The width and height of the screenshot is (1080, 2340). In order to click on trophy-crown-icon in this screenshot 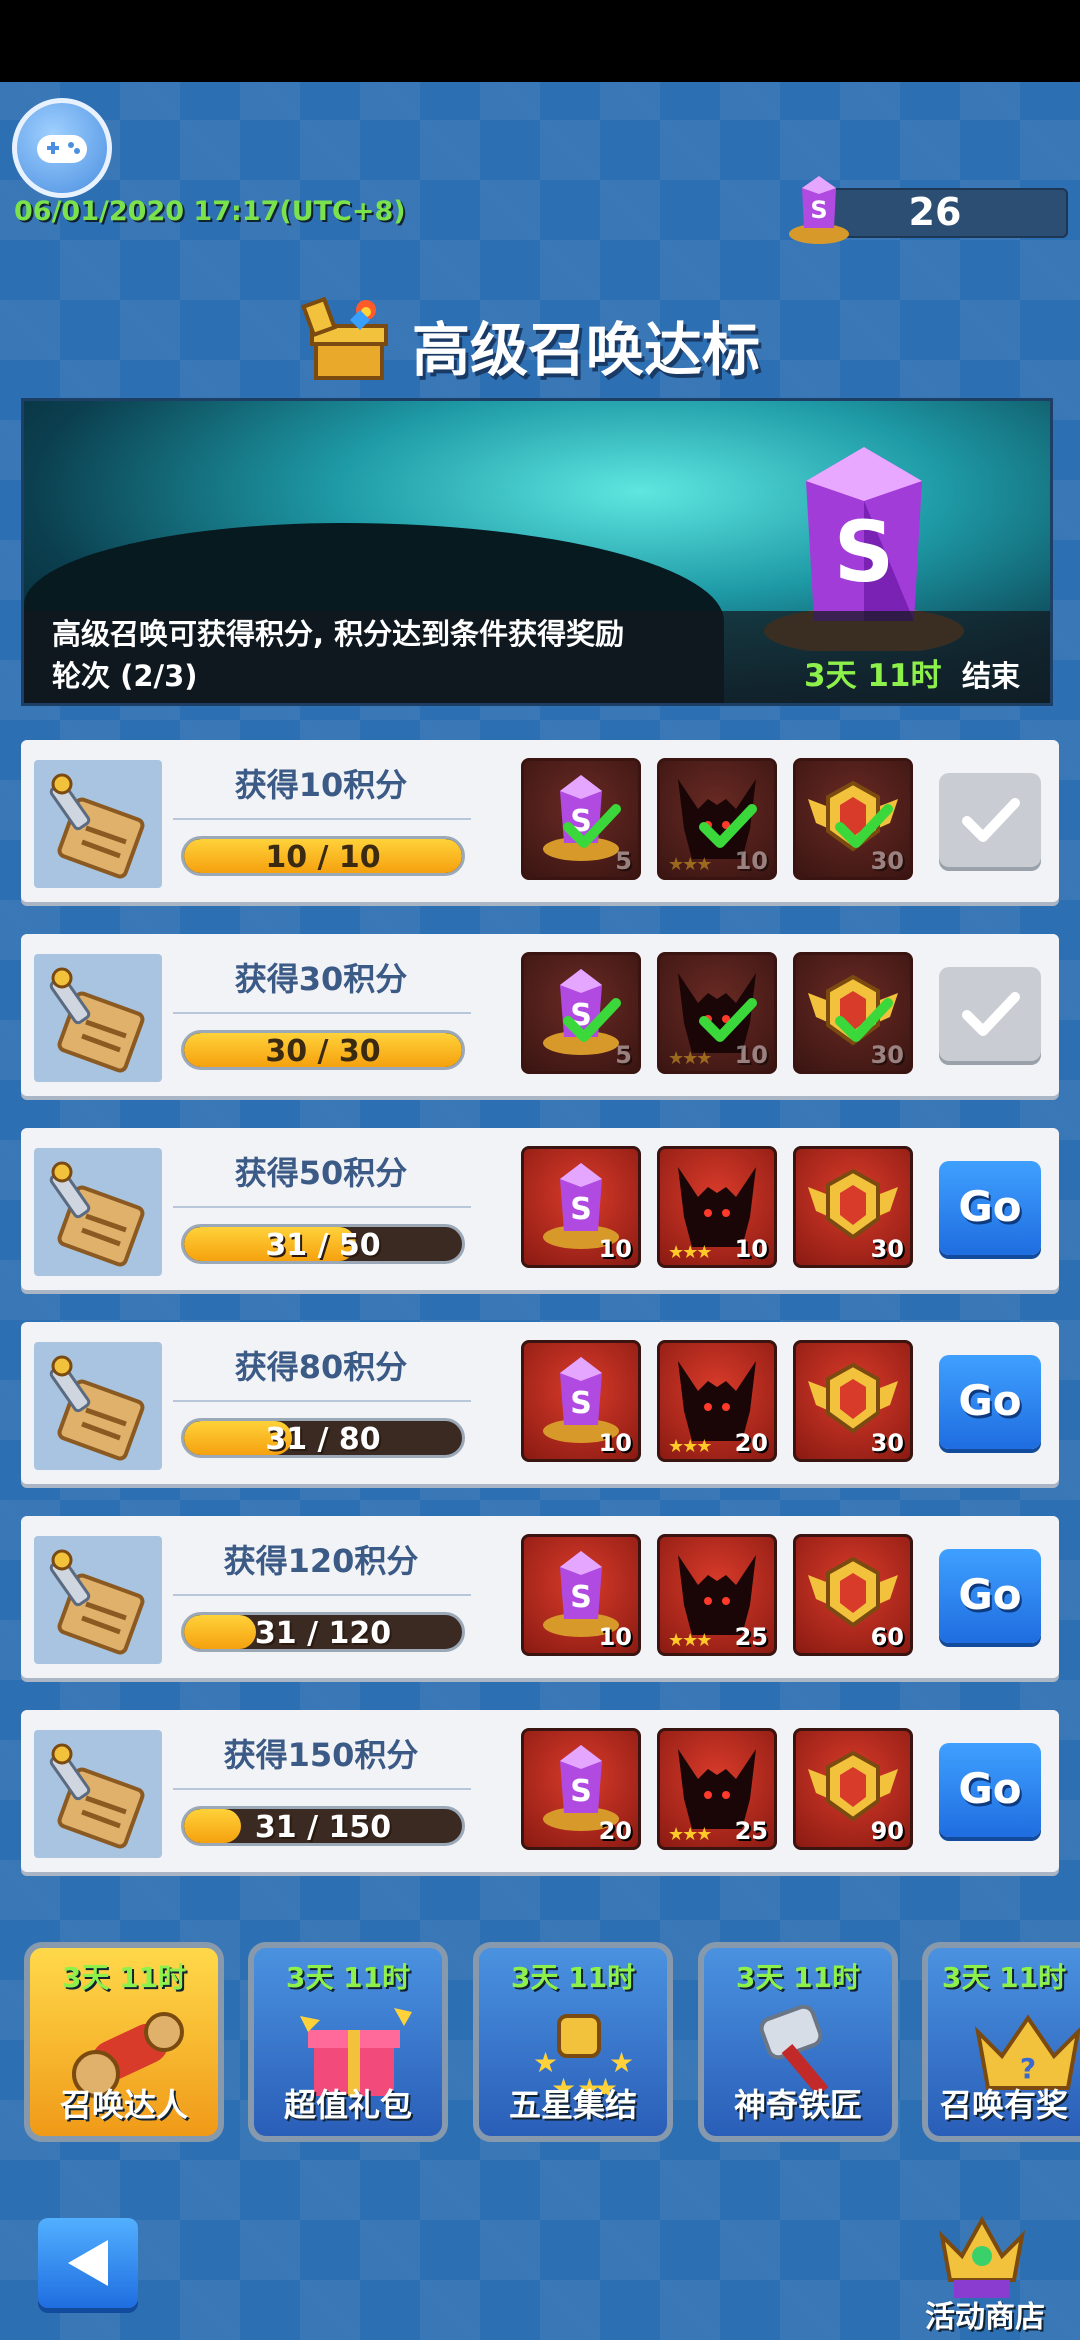, I will do `click(982, 2256)`.